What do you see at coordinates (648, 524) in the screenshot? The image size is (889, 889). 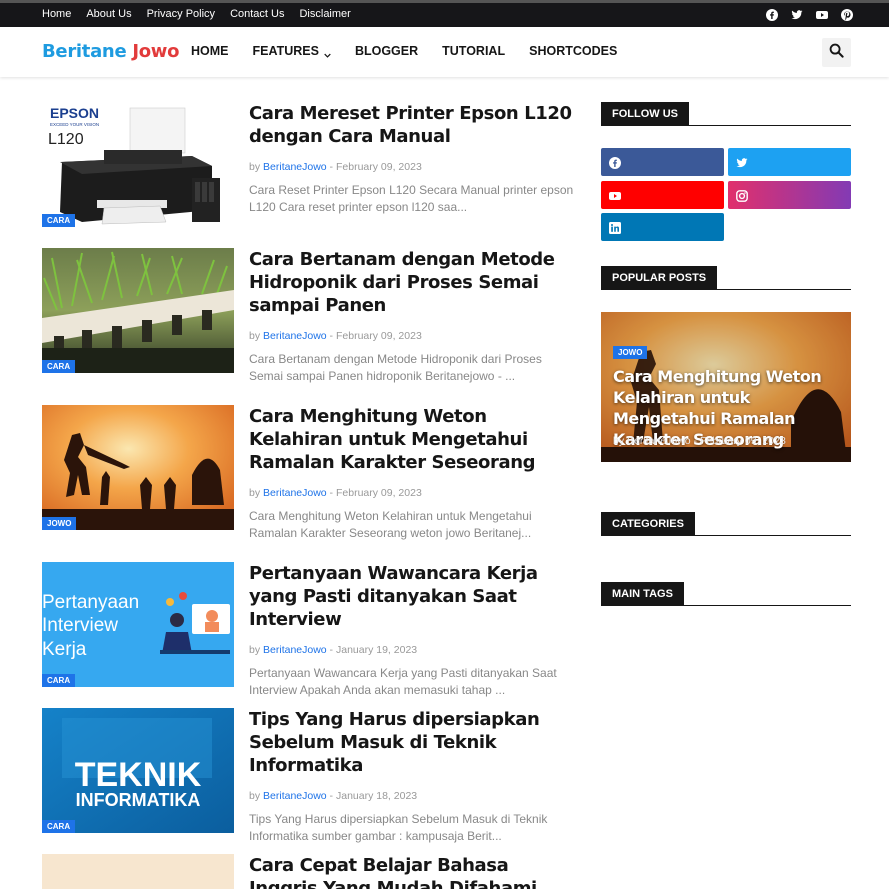 I see `widget-title: CATEGORIES` at bounding box center [648, 524].